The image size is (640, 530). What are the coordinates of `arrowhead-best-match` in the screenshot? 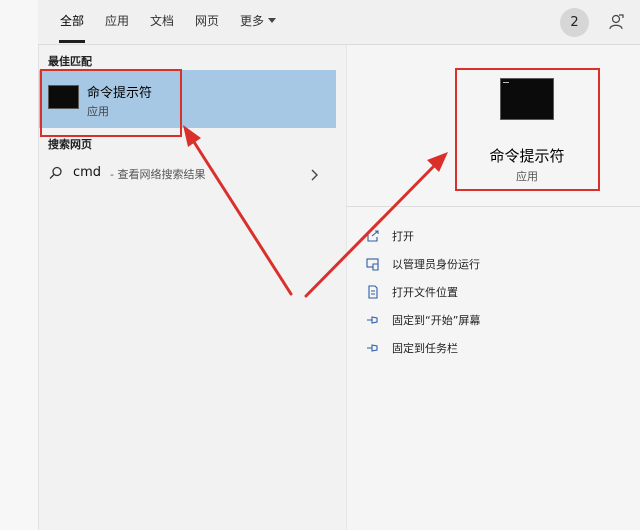 It's located at (192, 136).